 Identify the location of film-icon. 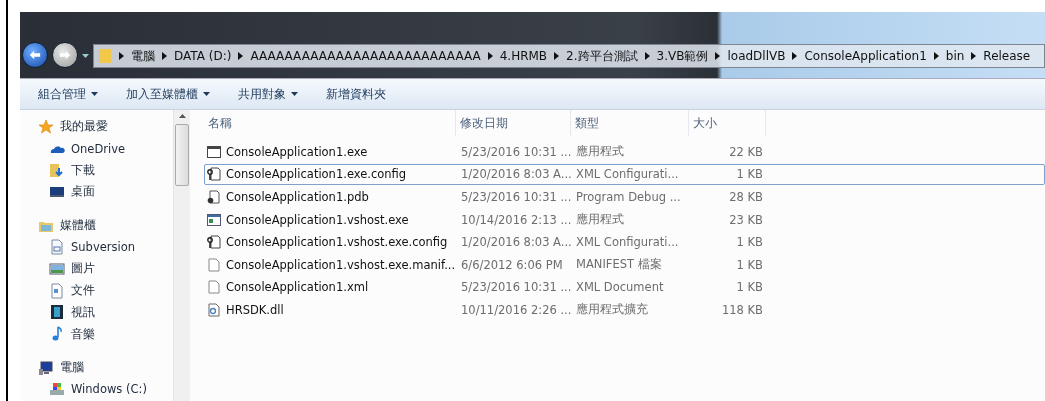
(57, 312).